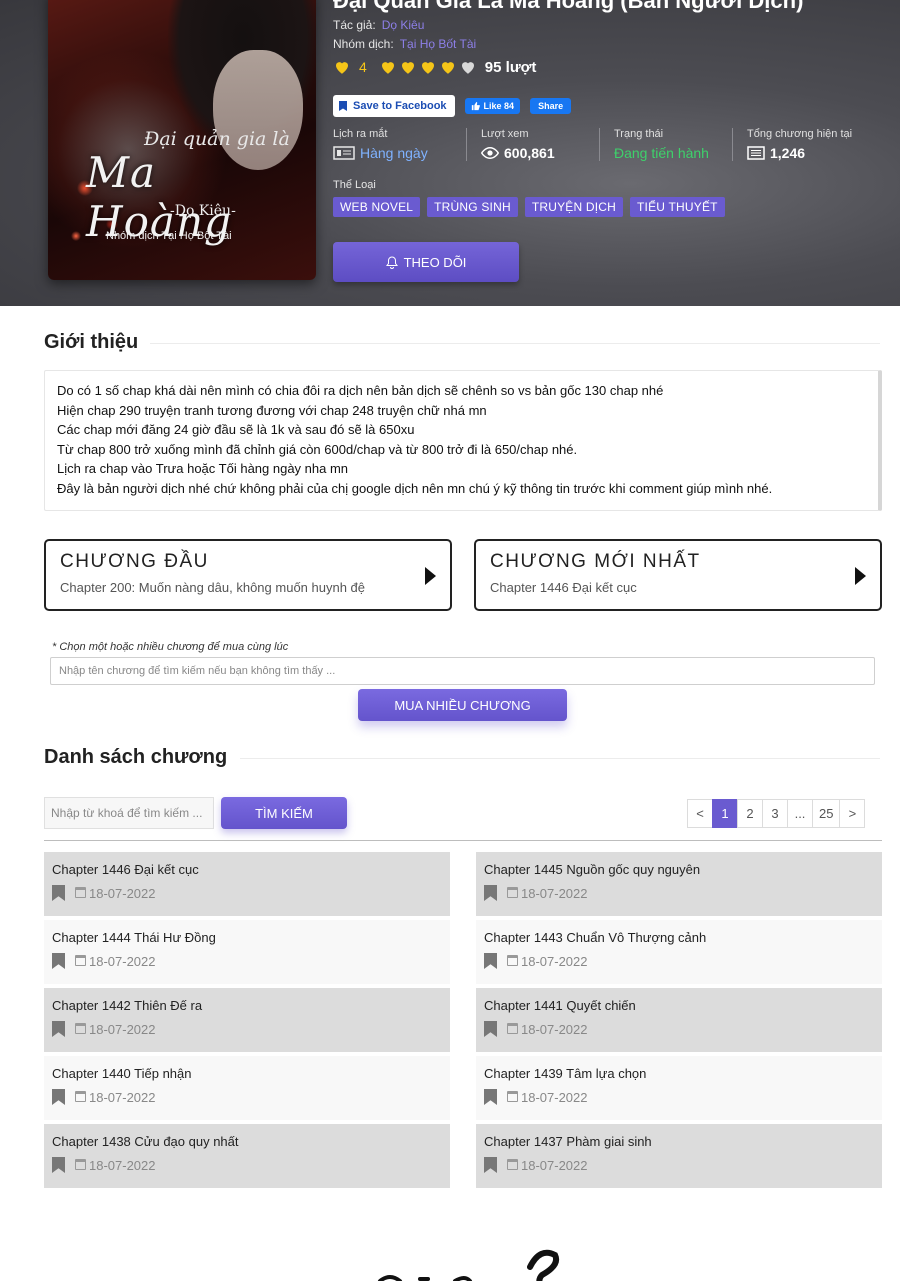 The image size is (900, 1281). What do you see at coordinates (679, 1156) in the screenshot?
I see `chapter-row: Chapter 1437 Phàm giai sinh 18-07-2022` at bounding box center [679, 1156].